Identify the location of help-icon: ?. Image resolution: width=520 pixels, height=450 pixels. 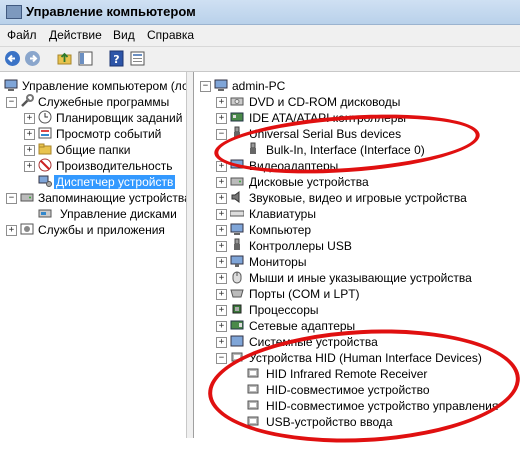
(116, 58).